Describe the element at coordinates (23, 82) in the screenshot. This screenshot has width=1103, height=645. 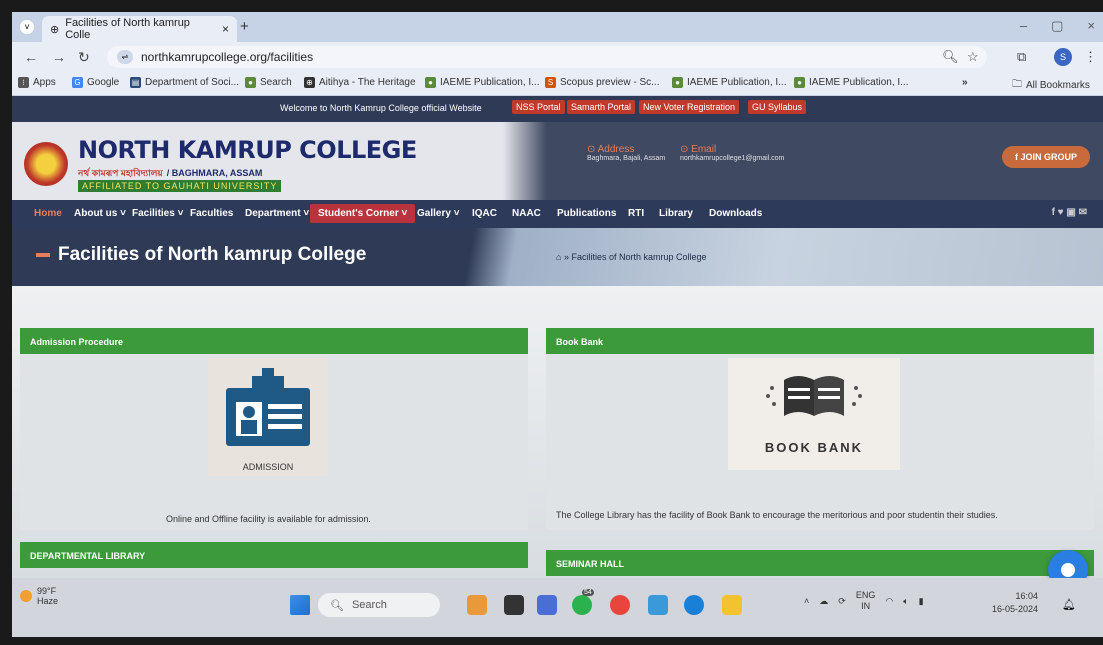
I see `apps-icon: ⁝` at that location.